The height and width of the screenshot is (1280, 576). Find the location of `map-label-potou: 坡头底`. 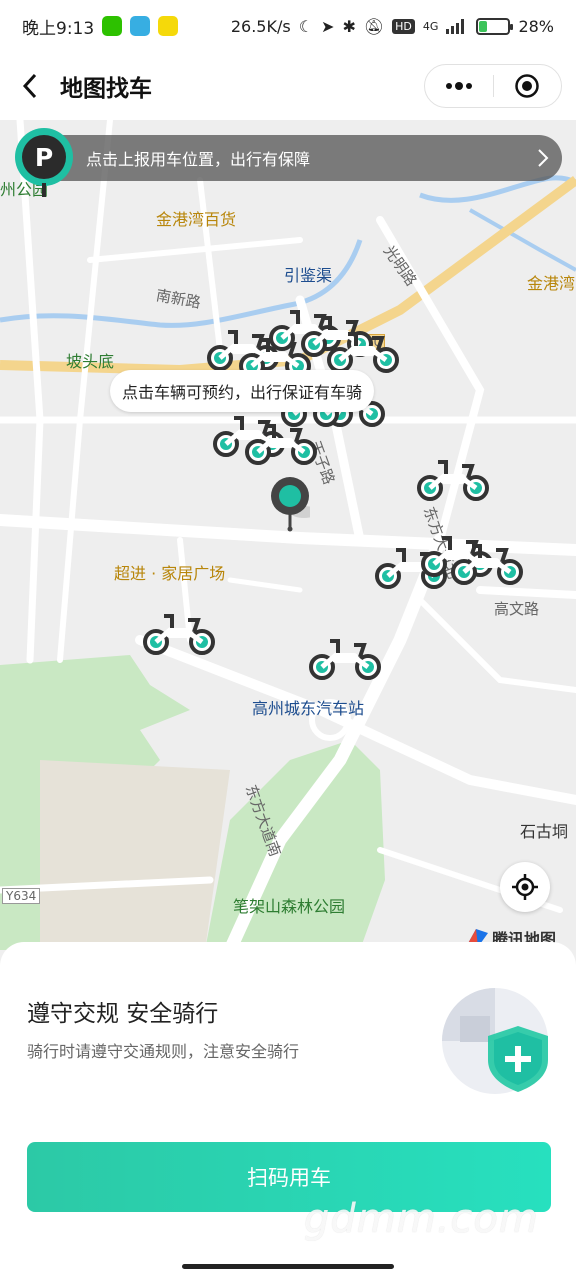

map-label-potou: 坡头底 is located at coordinates (90, 361).